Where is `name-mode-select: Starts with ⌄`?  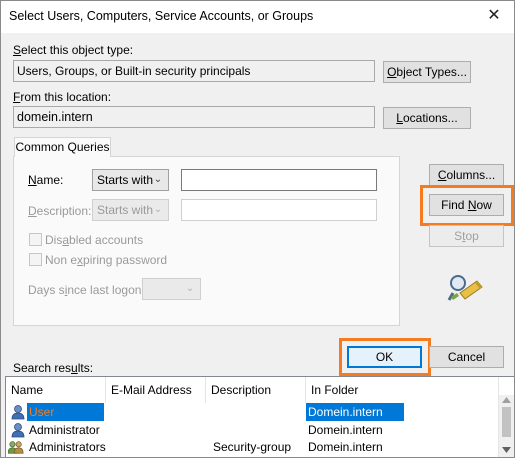 name-mode-select: Starts with ⌄ is located at coordinates (130, 180).